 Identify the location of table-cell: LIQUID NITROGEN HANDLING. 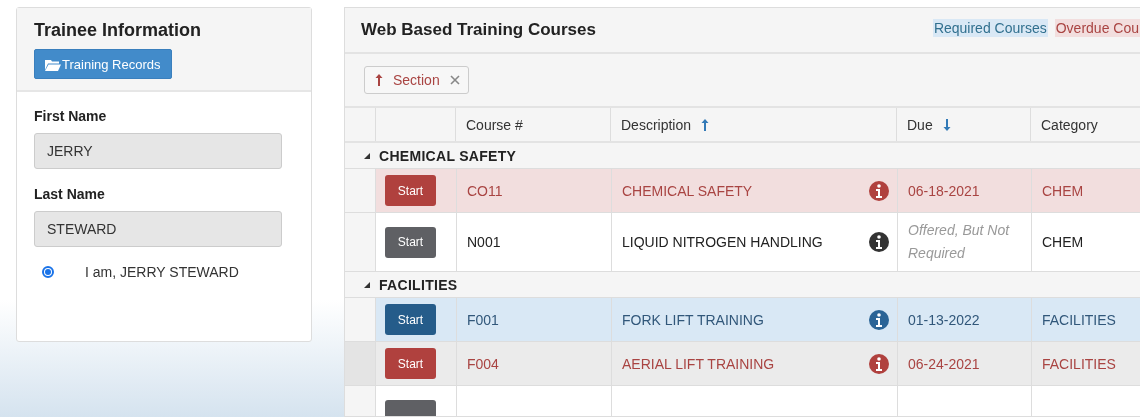
(722, 242).